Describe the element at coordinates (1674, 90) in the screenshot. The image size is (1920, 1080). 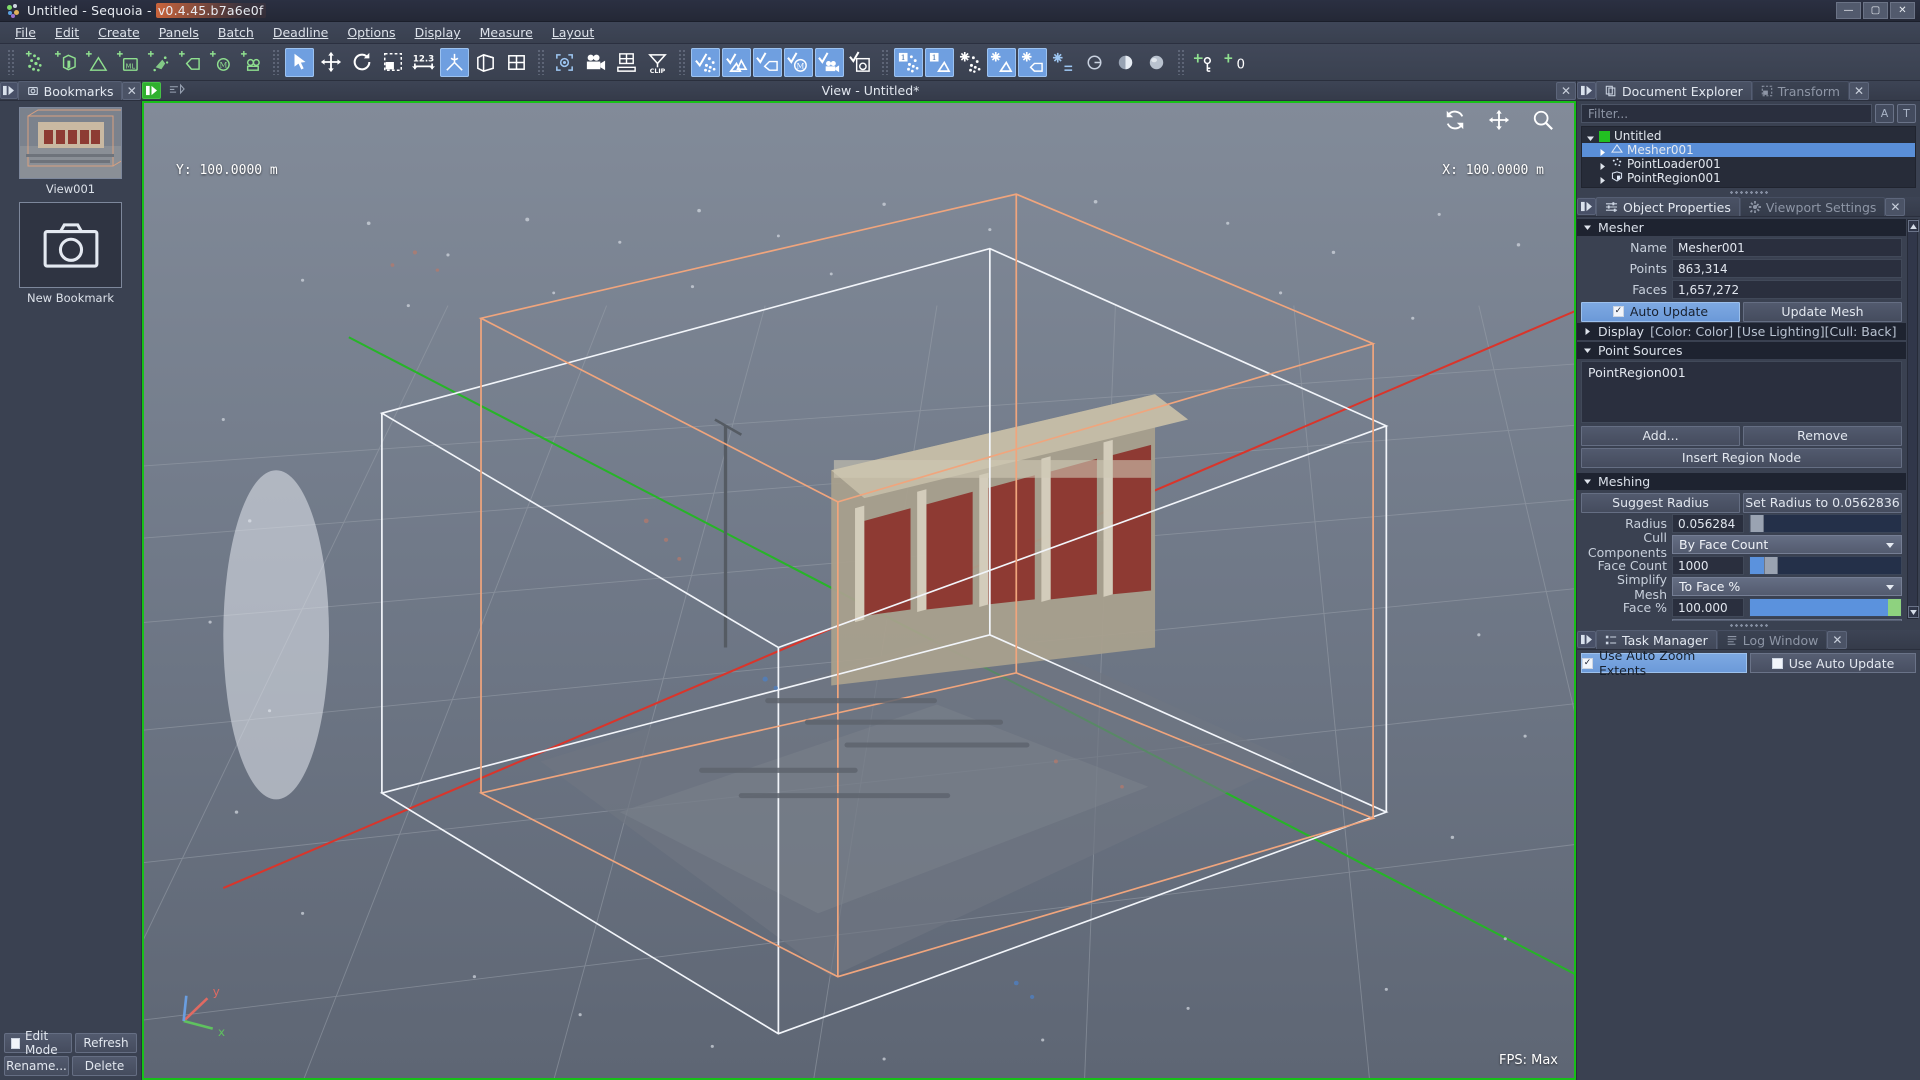
I see `tab-document-explorer: Document Explorer` at that location.